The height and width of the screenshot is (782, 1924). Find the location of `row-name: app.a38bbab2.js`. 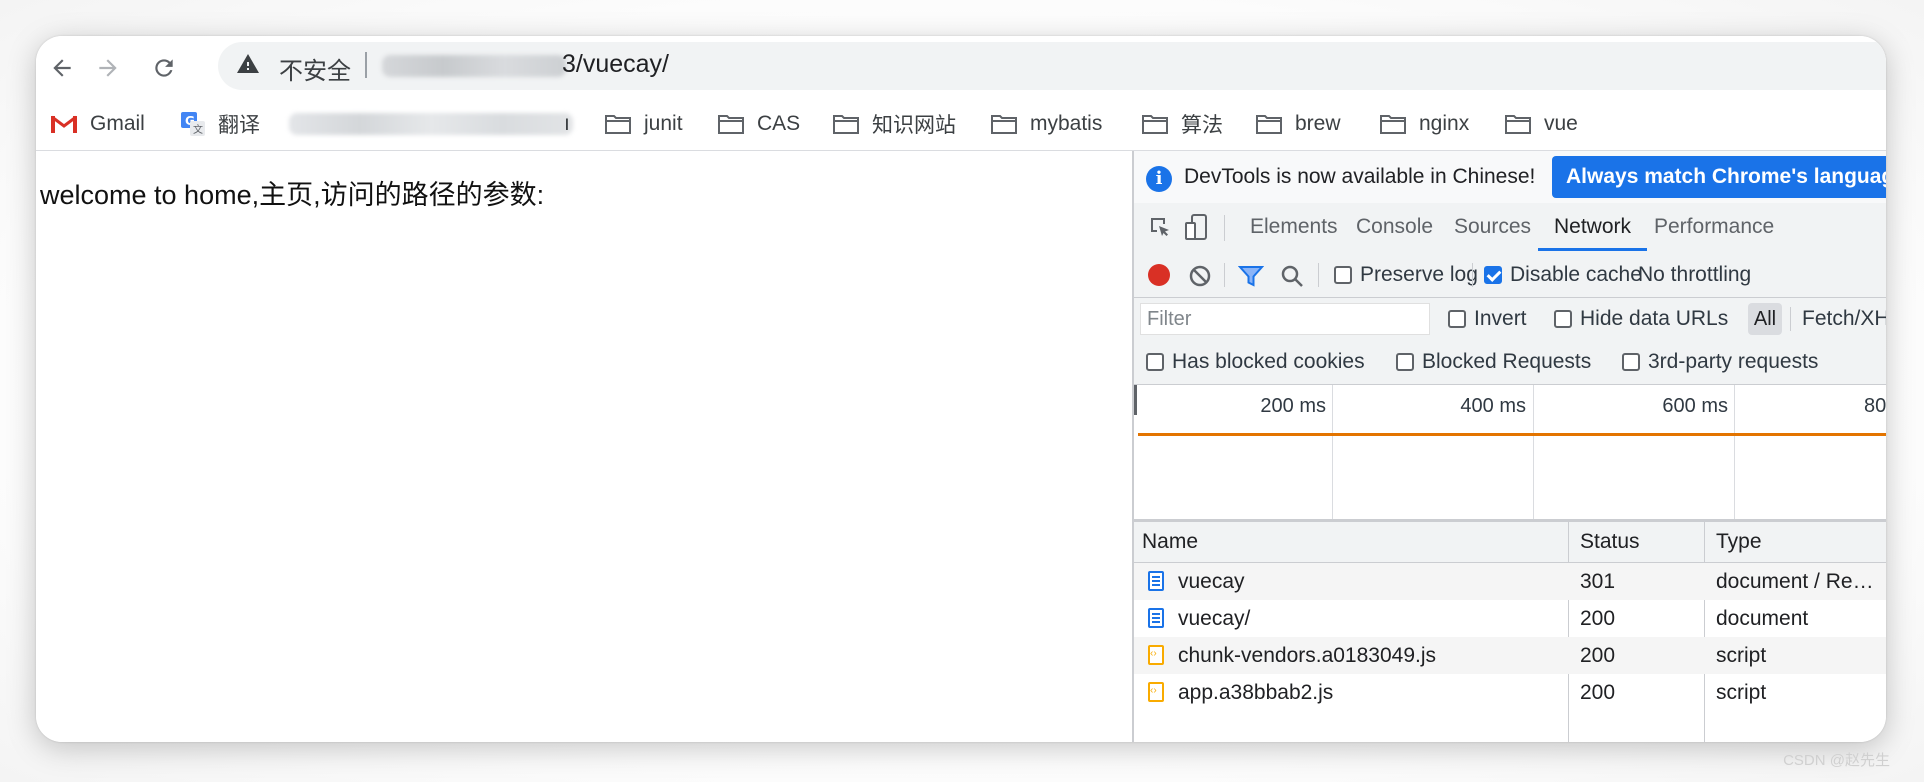

row-name: app.a38bbab2.js is located at coordinates (1256, 692).